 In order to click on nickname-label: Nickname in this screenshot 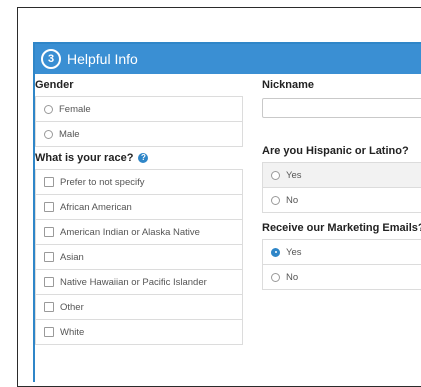, I will do `click(288, 85)`.